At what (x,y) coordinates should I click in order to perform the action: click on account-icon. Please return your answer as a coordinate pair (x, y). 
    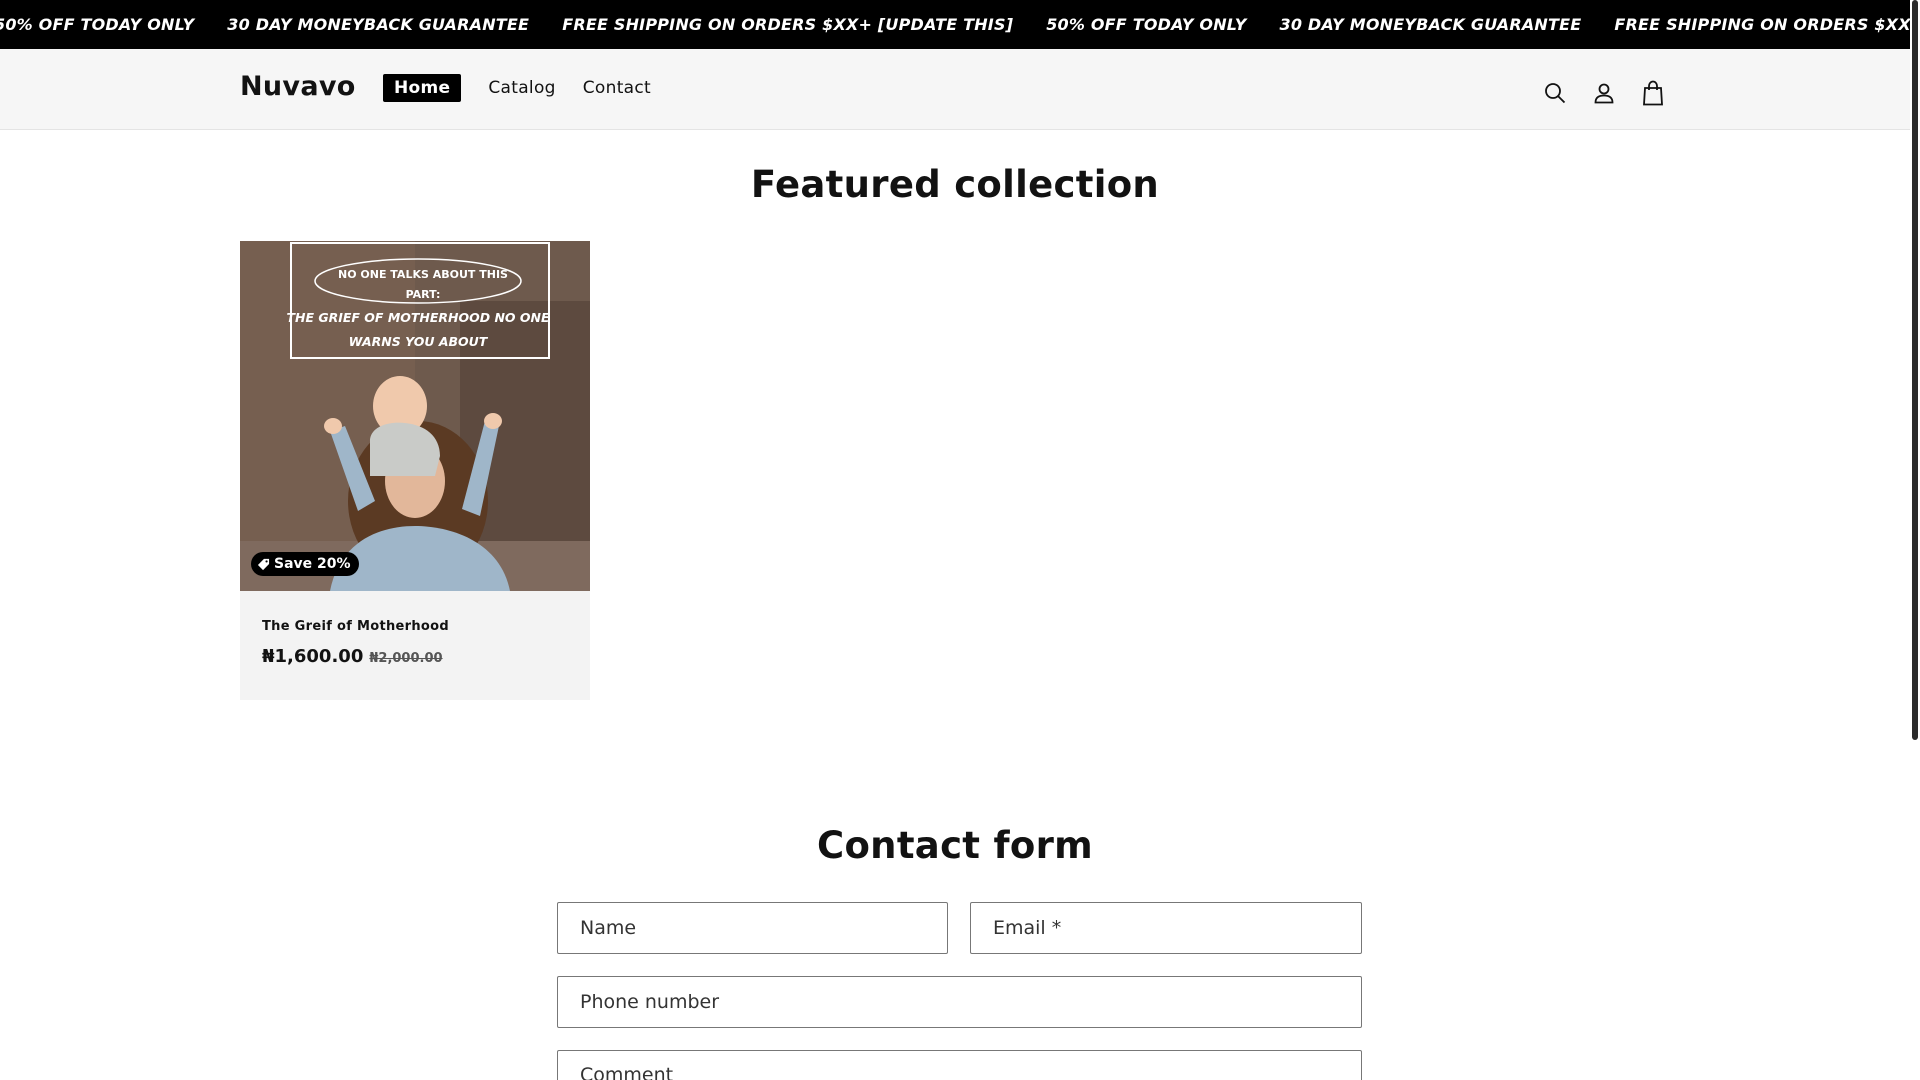
    Looking at the image, I should click on (1604, 93).